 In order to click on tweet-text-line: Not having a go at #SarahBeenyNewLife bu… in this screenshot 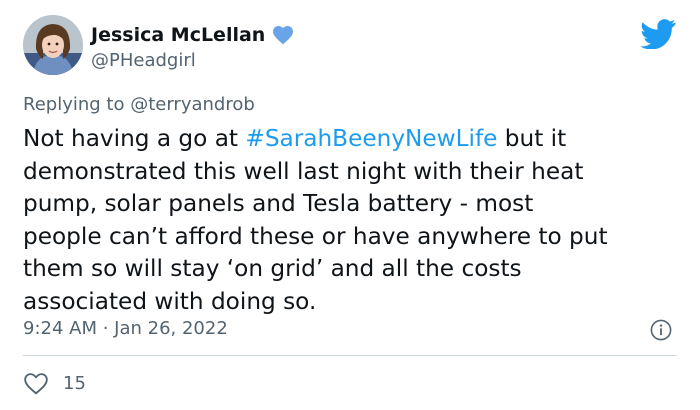, I will do `click(353, 139)`.